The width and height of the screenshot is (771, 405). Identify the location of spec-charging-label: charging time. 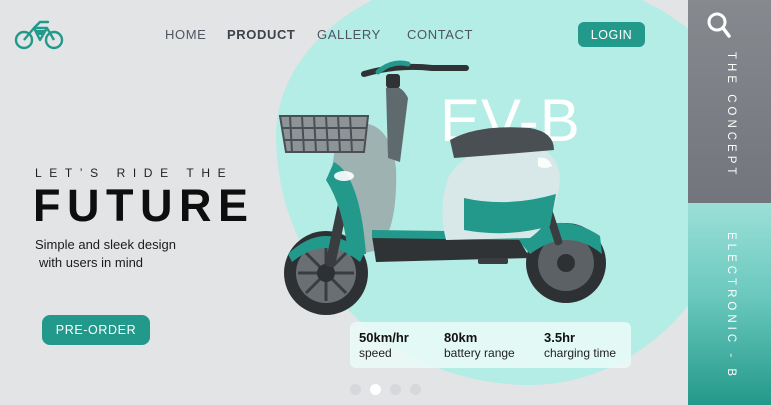
(580, 353).